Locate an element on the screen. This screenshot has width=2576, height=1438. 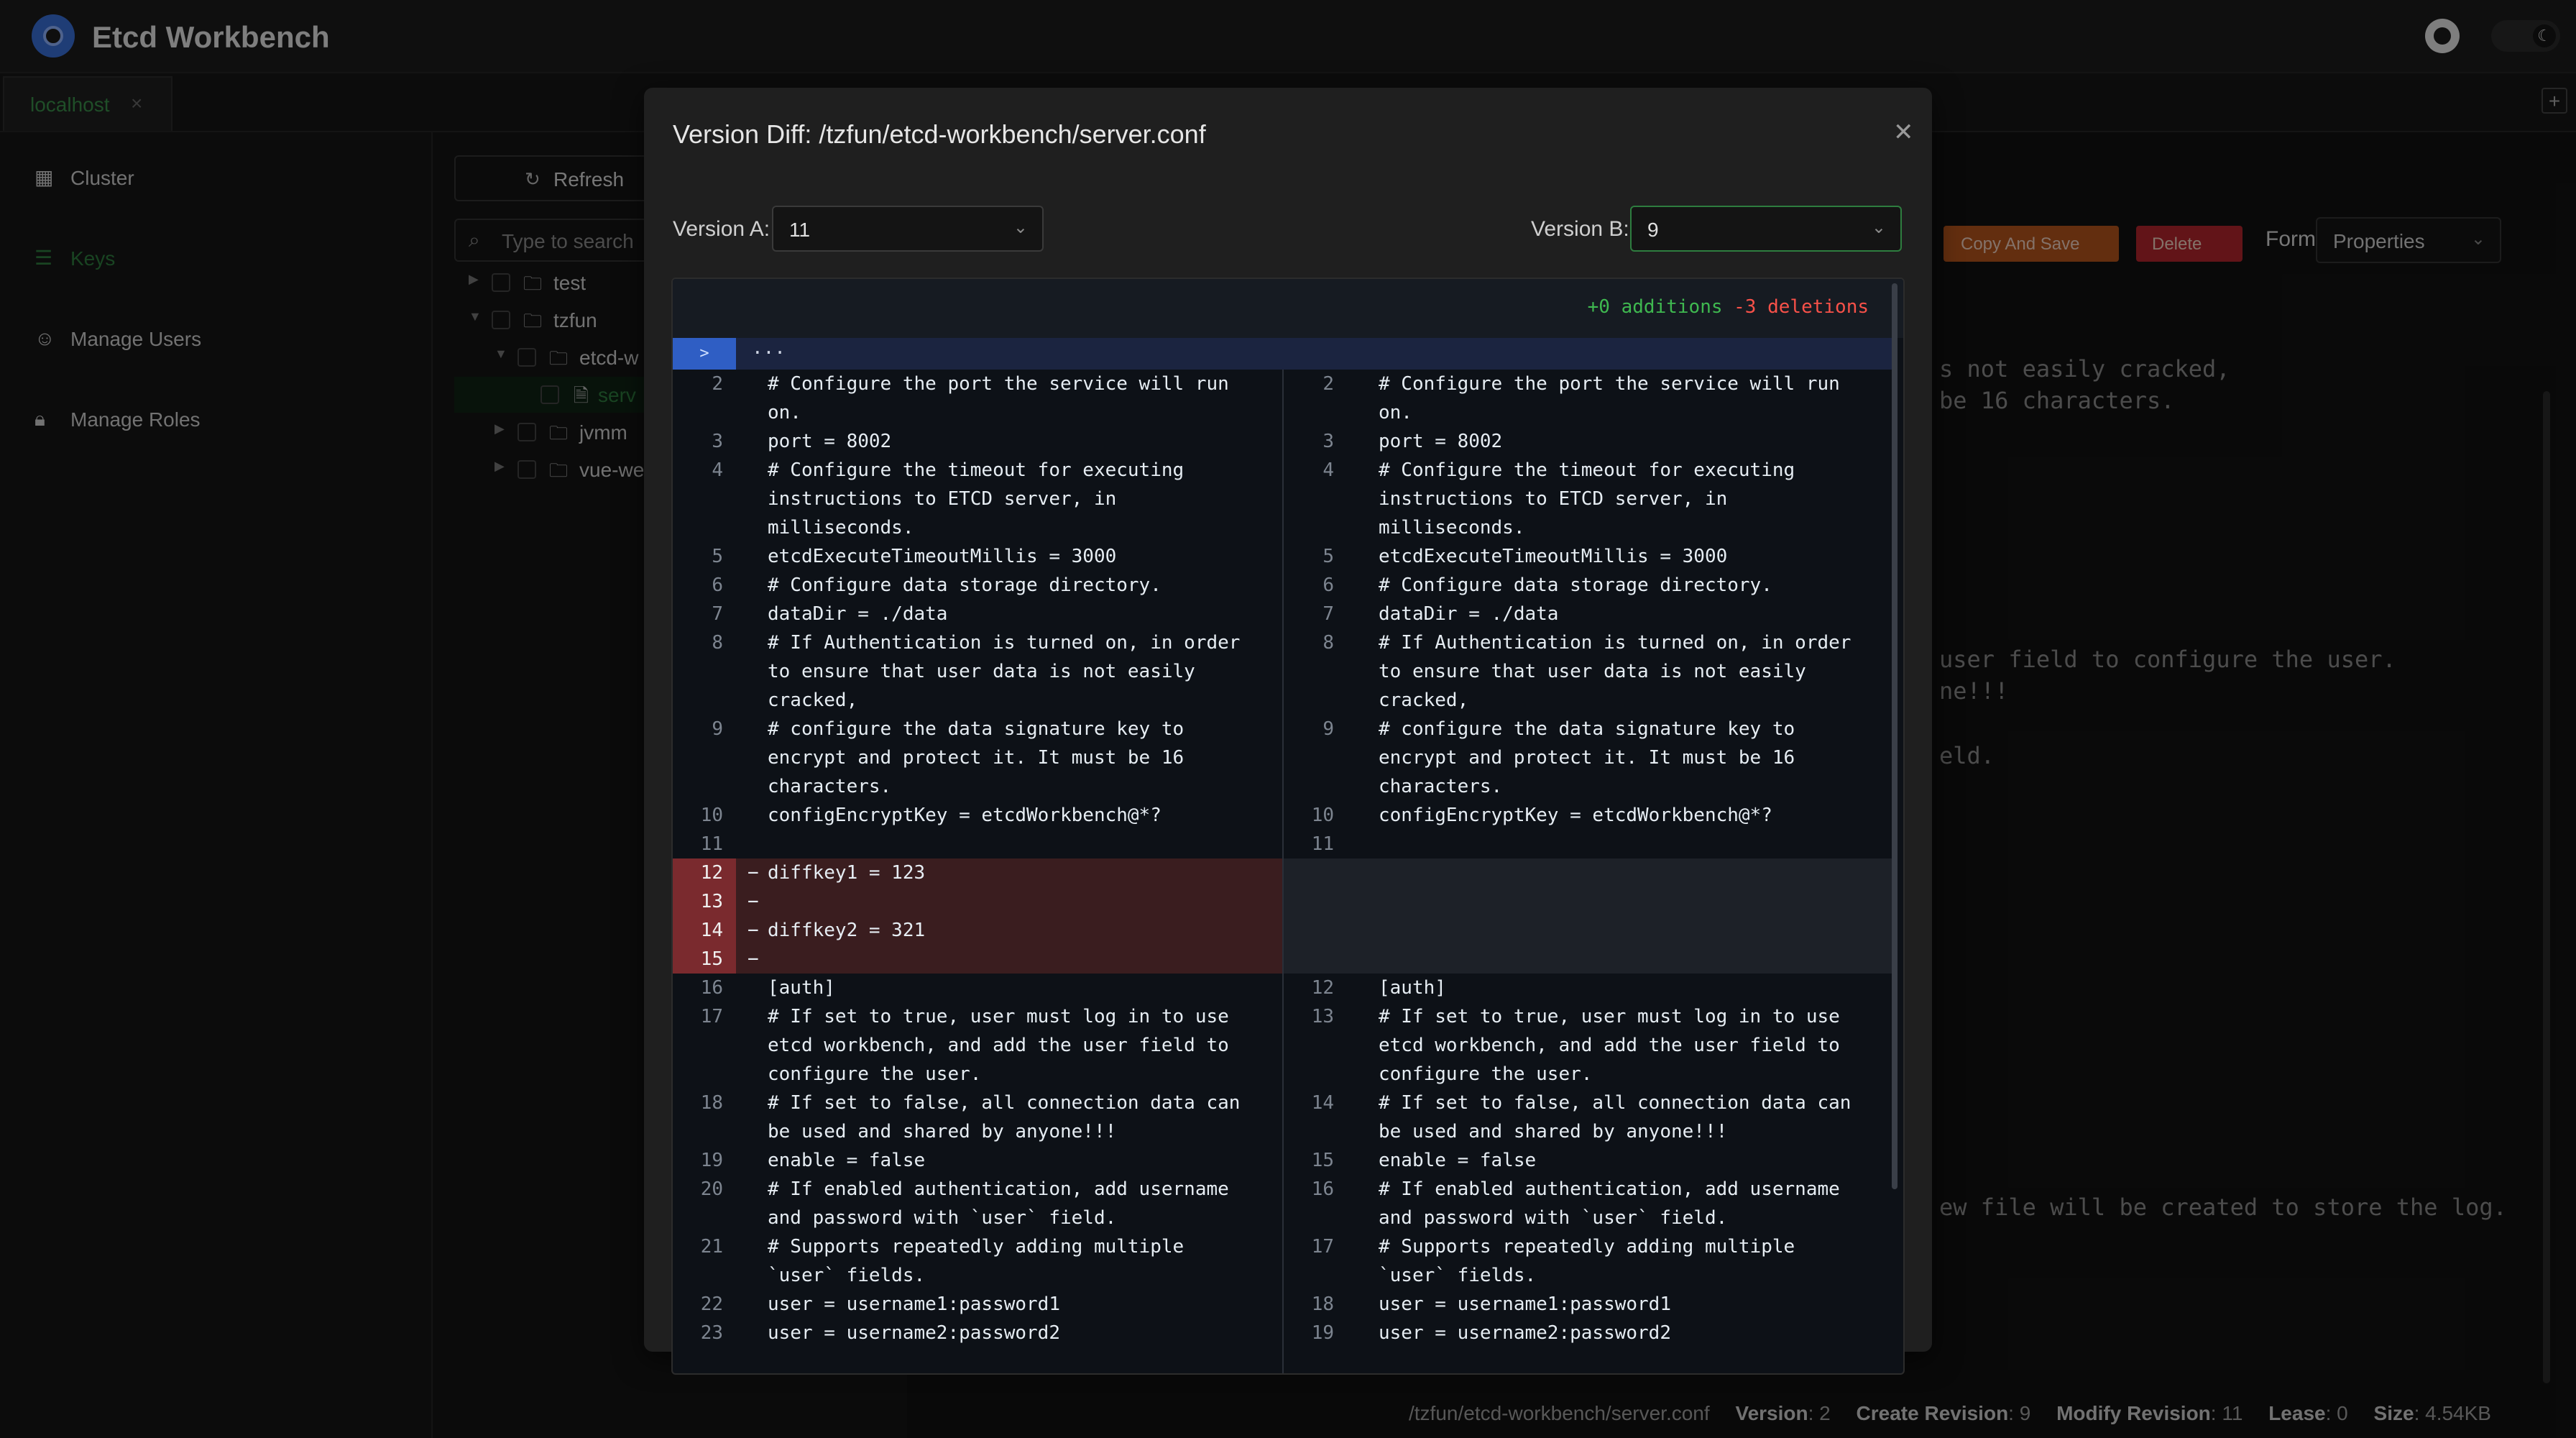
line-text: user = username1:password1 is located at coordinates (1525, 1304).